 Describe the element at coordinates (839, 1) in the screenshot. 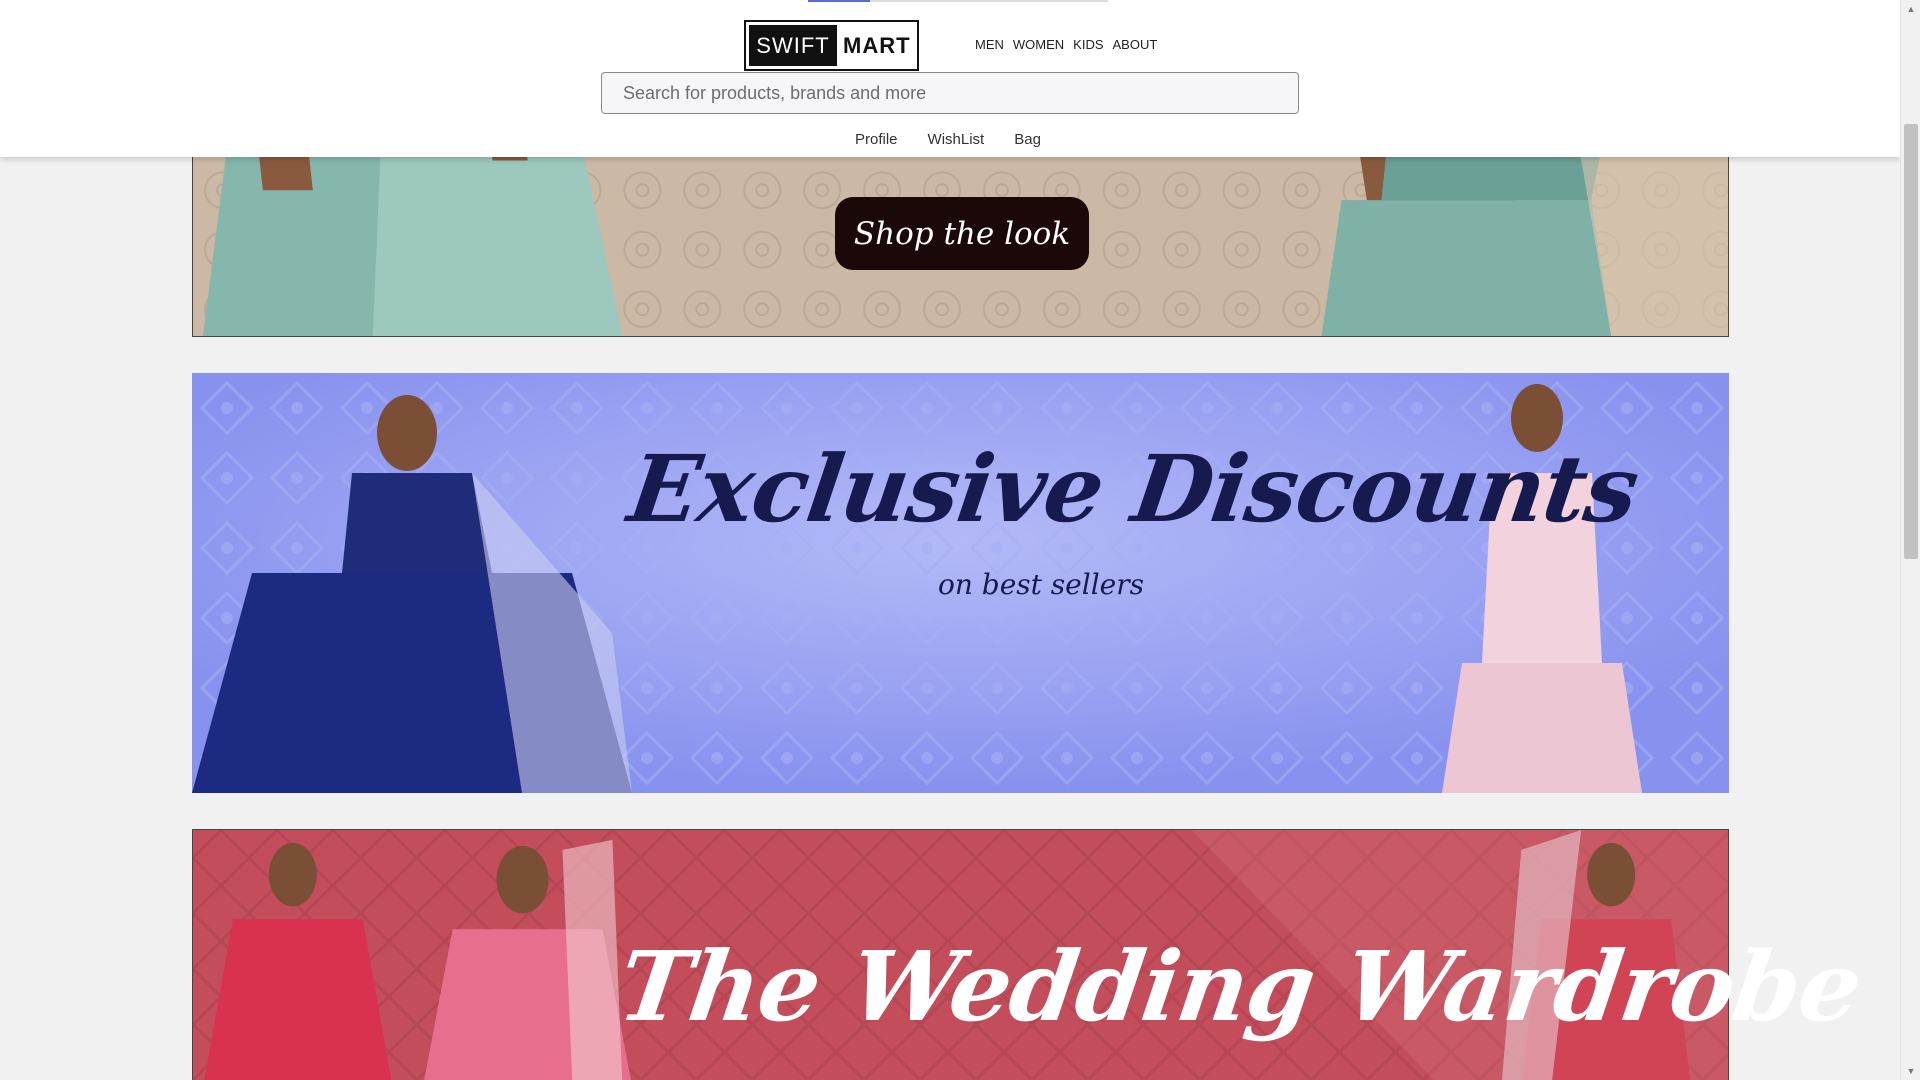

I see `carousel-indicator-active` at that location.